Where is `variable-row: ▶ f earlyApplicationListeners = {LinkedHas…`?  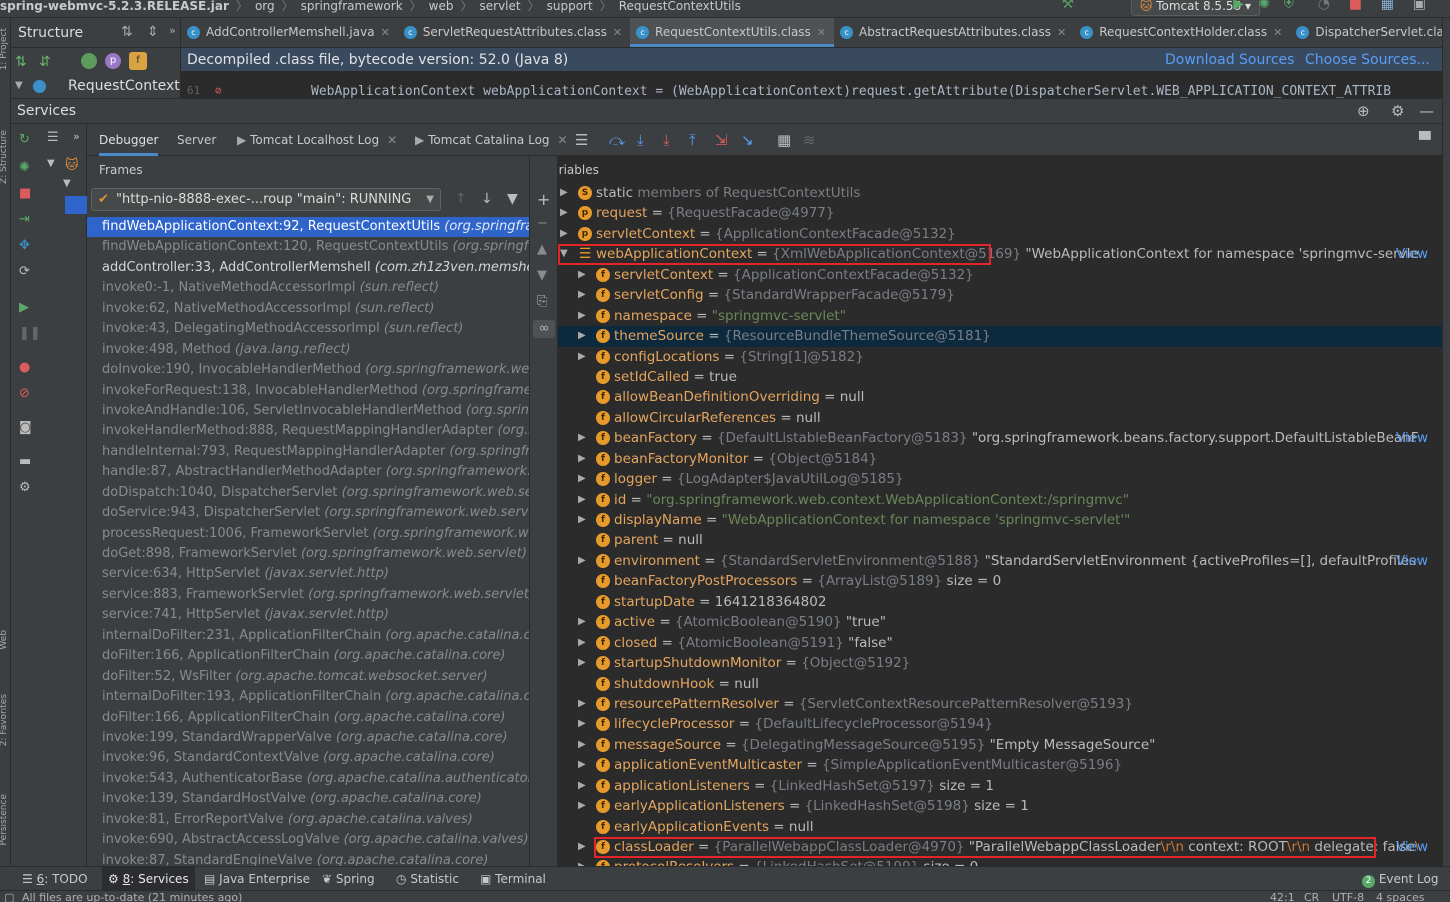 variable-row: ▶ f earlyApplicationListeners = {LinkedHas… is located at coordinates (1000, 806).